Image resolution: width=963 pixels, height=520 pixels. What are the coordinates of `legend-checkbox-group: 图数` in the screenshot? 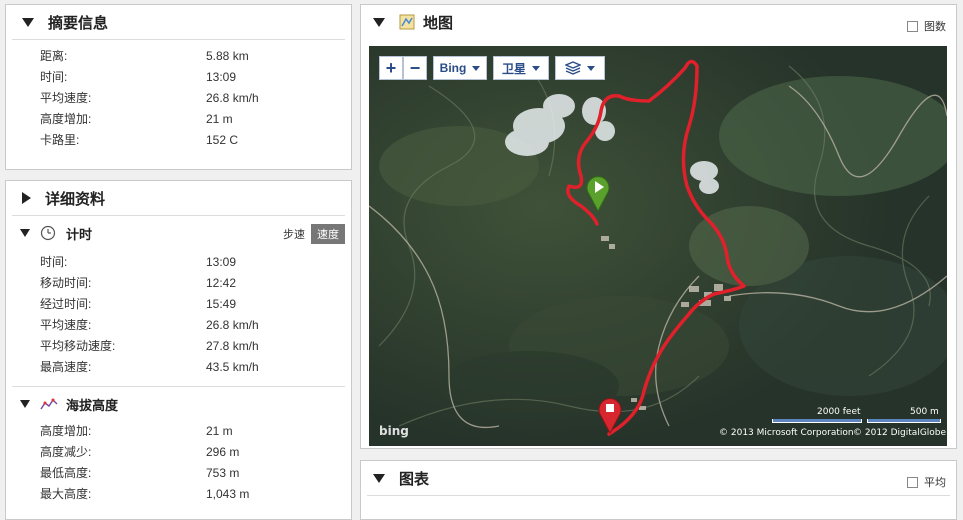 It's located at (926, 26).